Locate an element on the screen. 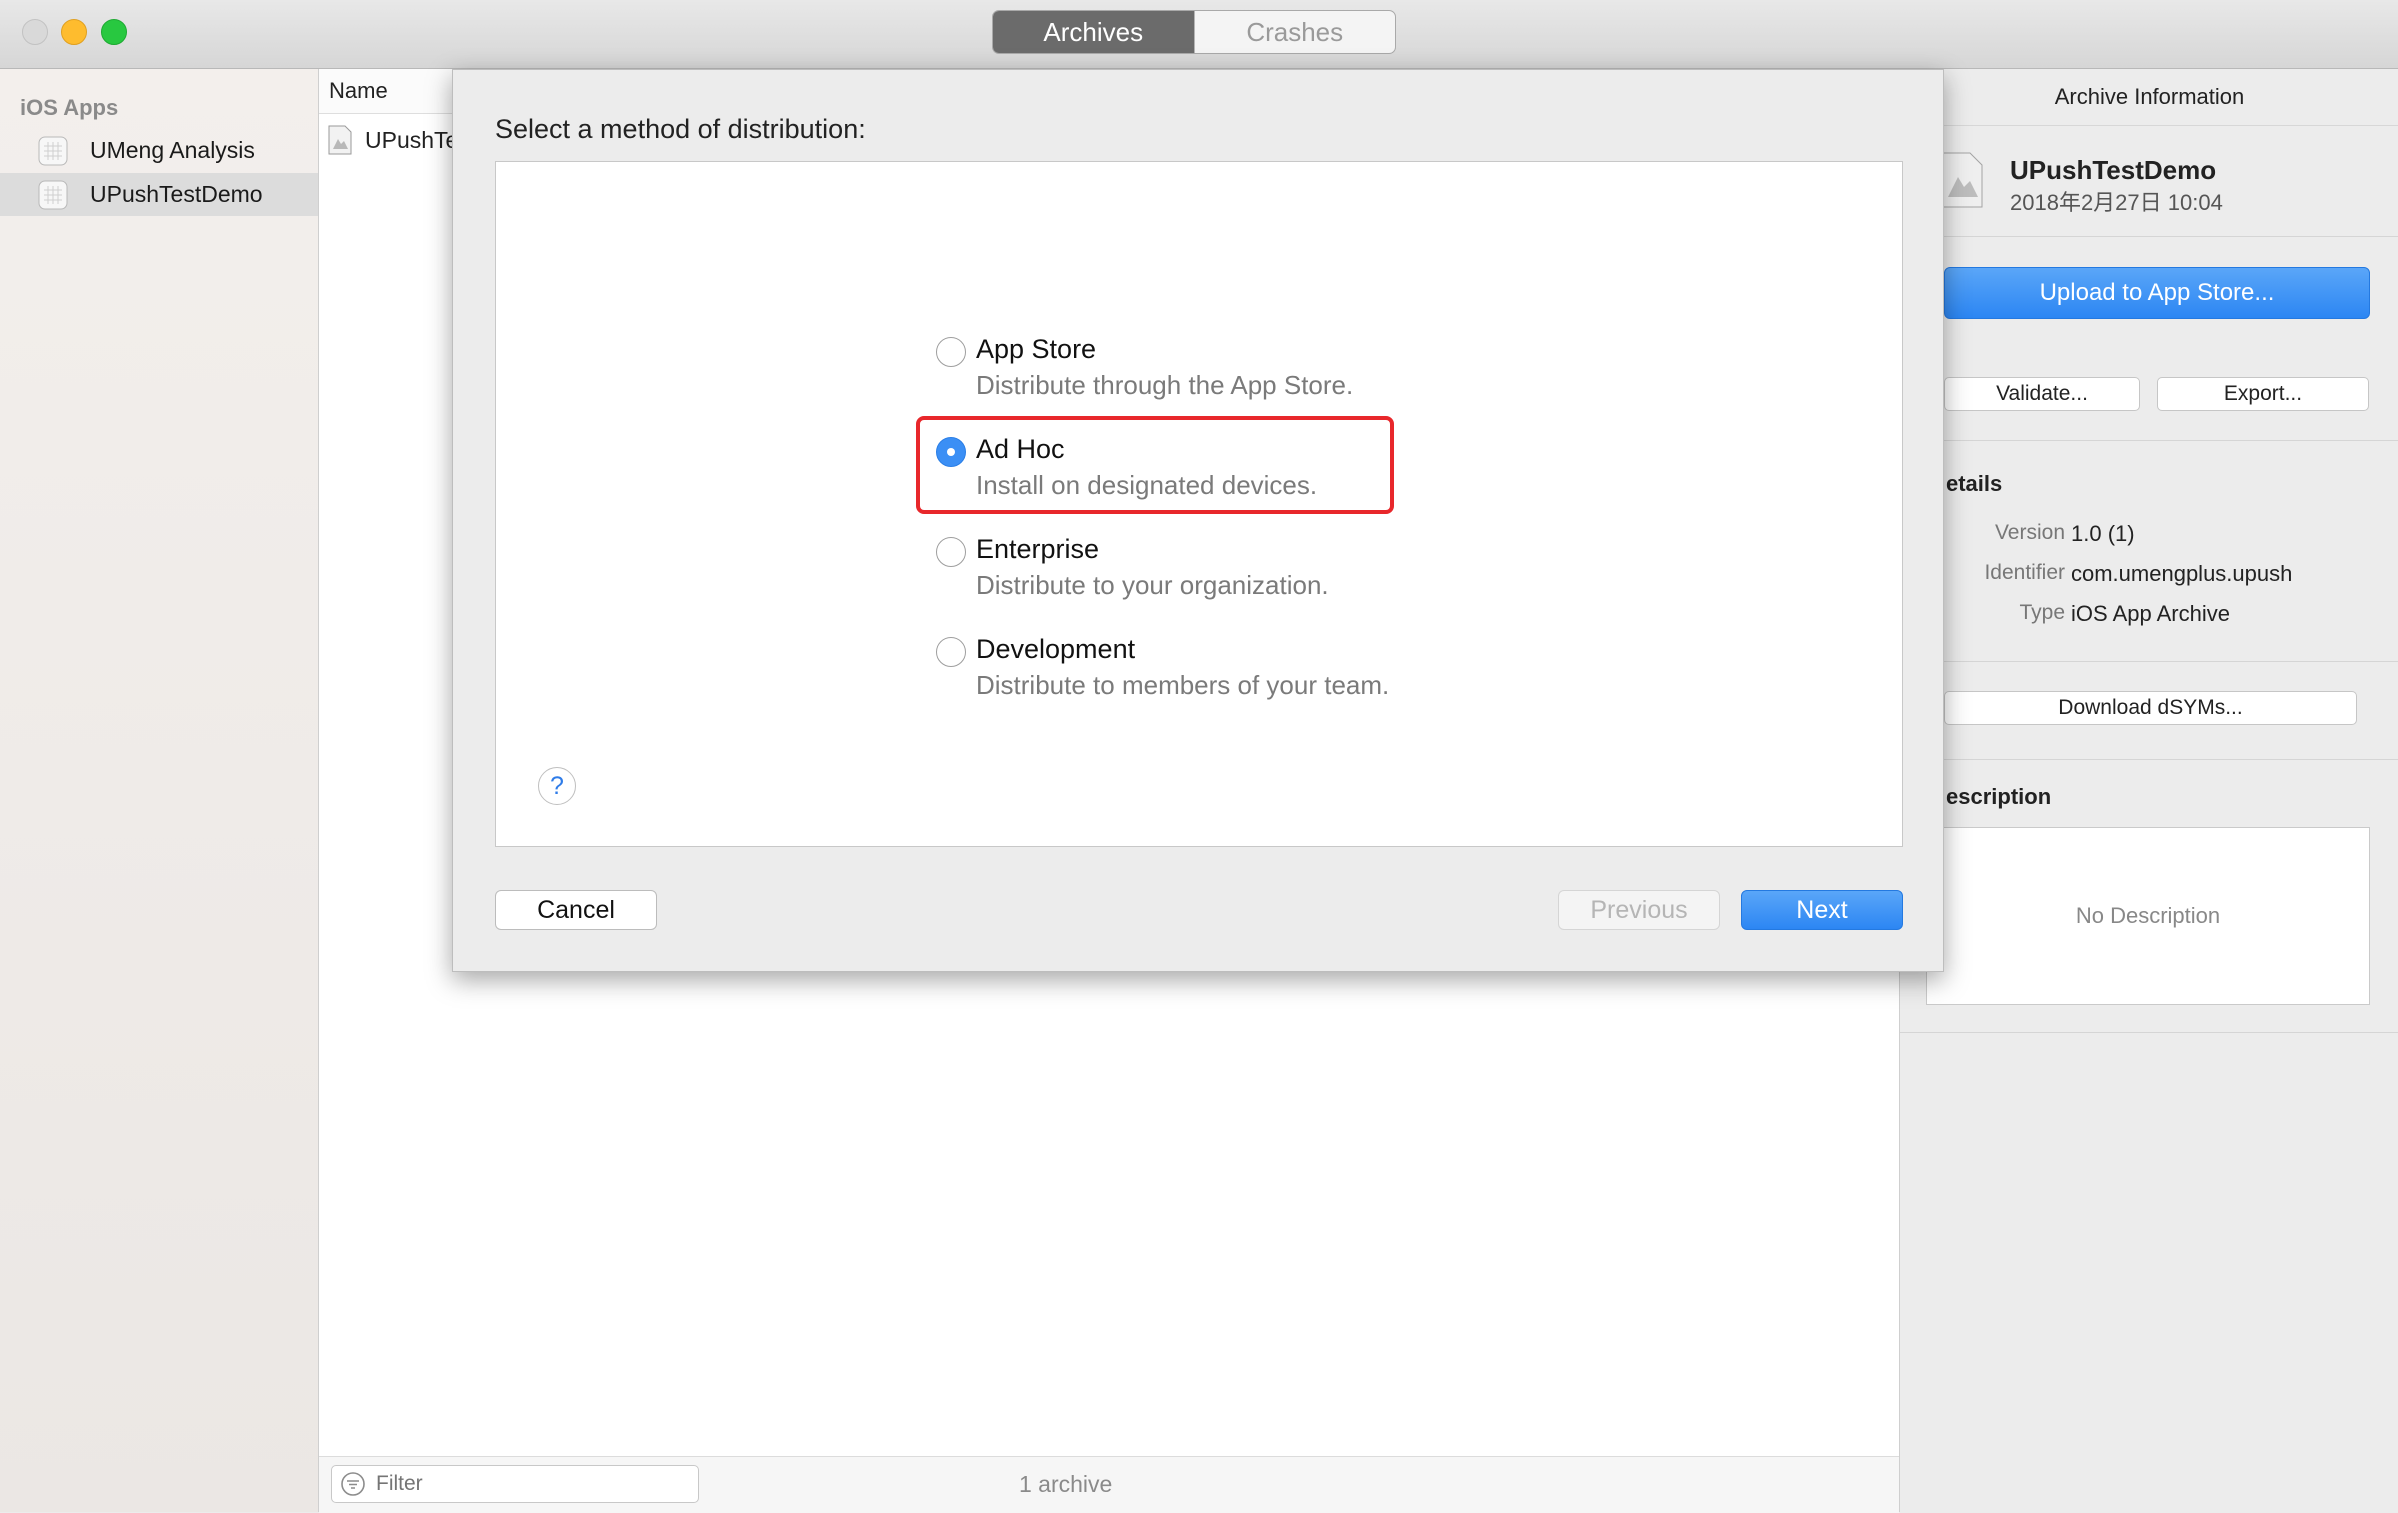 The height and width of the screenshot is (1513, 2398). detail-key-identifier: Identifier is located at coordinates (2024, 572).